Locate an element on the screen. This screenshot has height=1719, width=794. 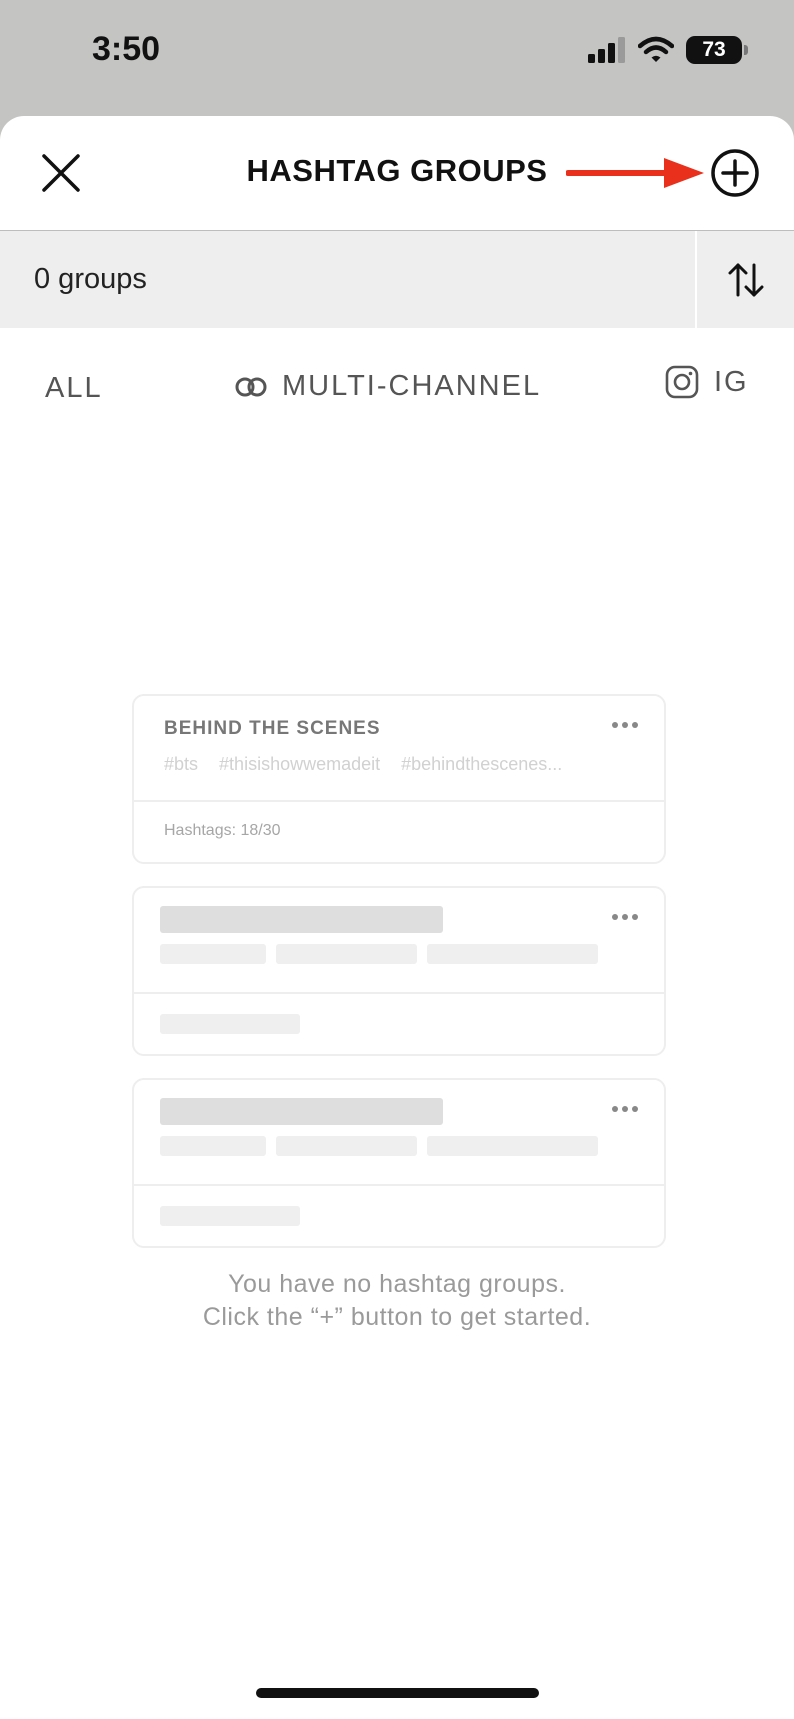
tab-multi-channel: MULTI-CHANNEL is located at coordinates (387, 386).